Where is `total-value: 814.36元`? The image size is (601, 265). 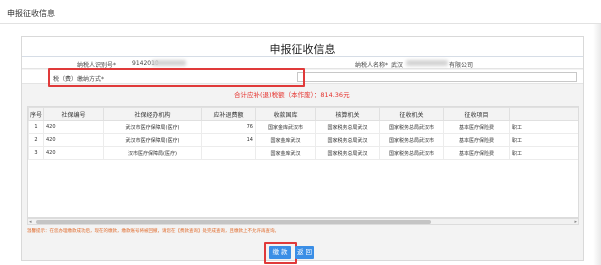 total-value: 814.36元 is located at coordinates (335, 95).